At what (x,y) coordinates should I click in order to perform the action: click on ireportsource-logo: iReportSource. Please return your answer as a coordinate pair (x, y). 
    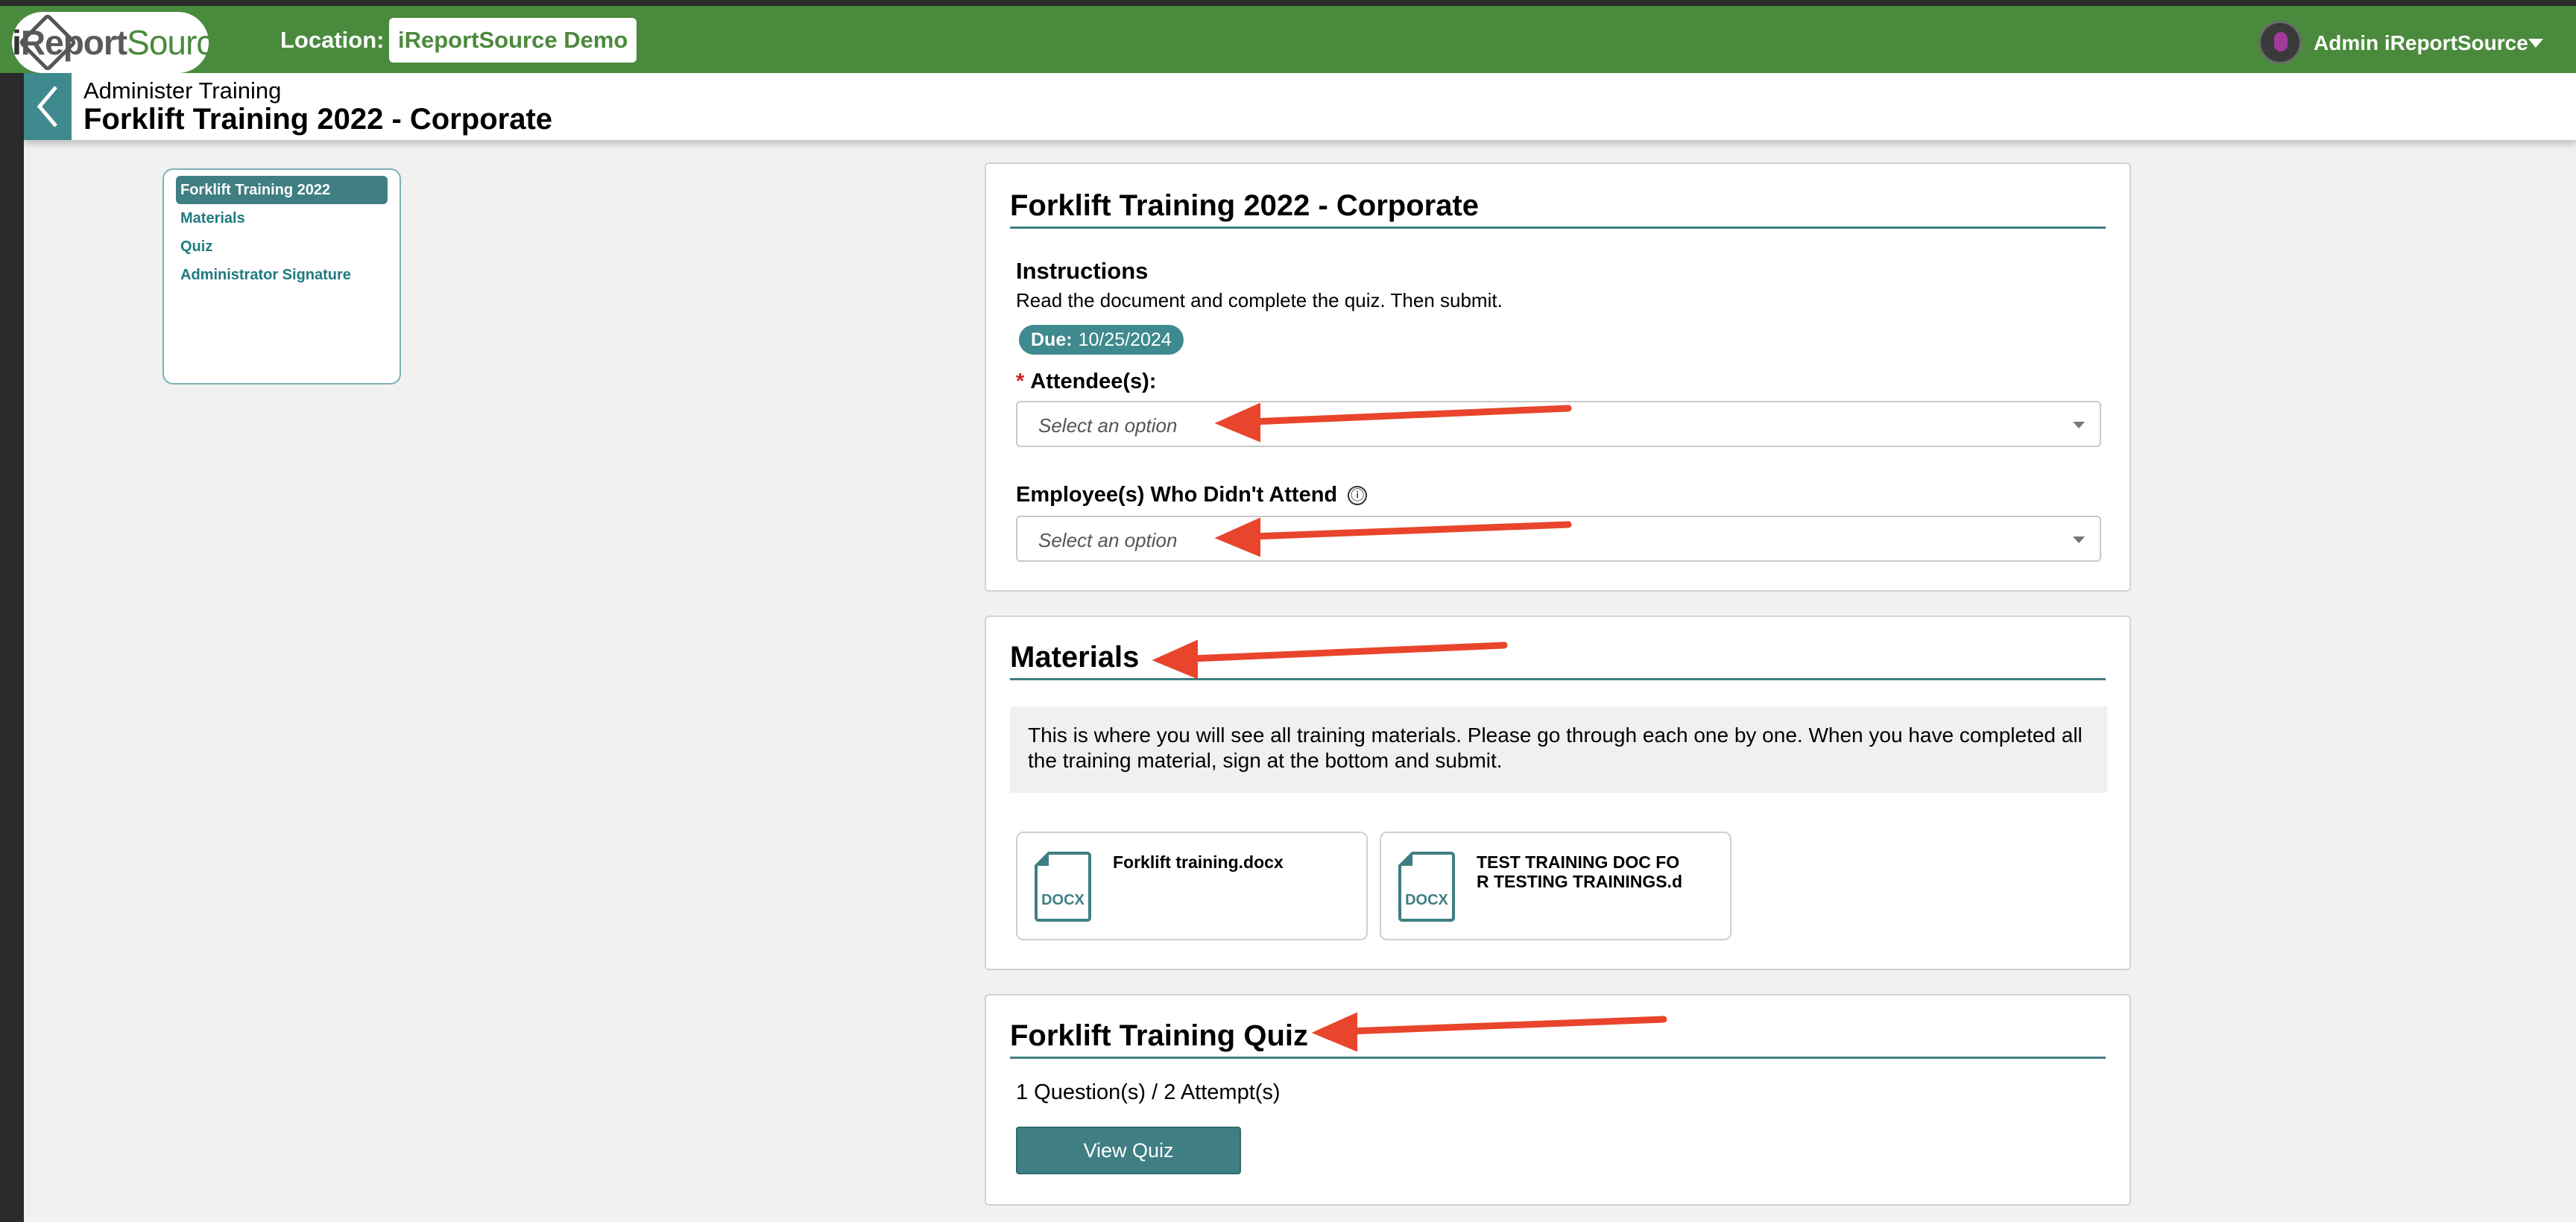
    Looking at the image, I should click on (122, 42).